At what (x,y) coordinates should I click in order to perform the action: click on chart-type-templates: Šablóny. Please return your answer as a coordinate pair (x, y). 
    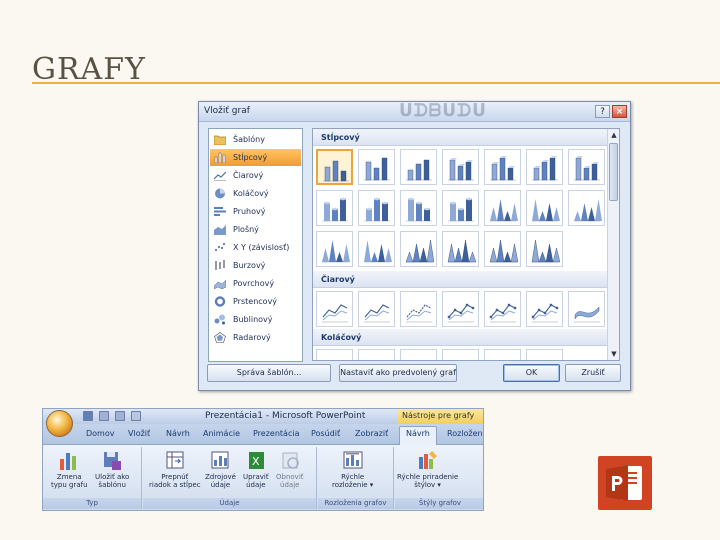
    Looking at the image, I should click on (255, 139).